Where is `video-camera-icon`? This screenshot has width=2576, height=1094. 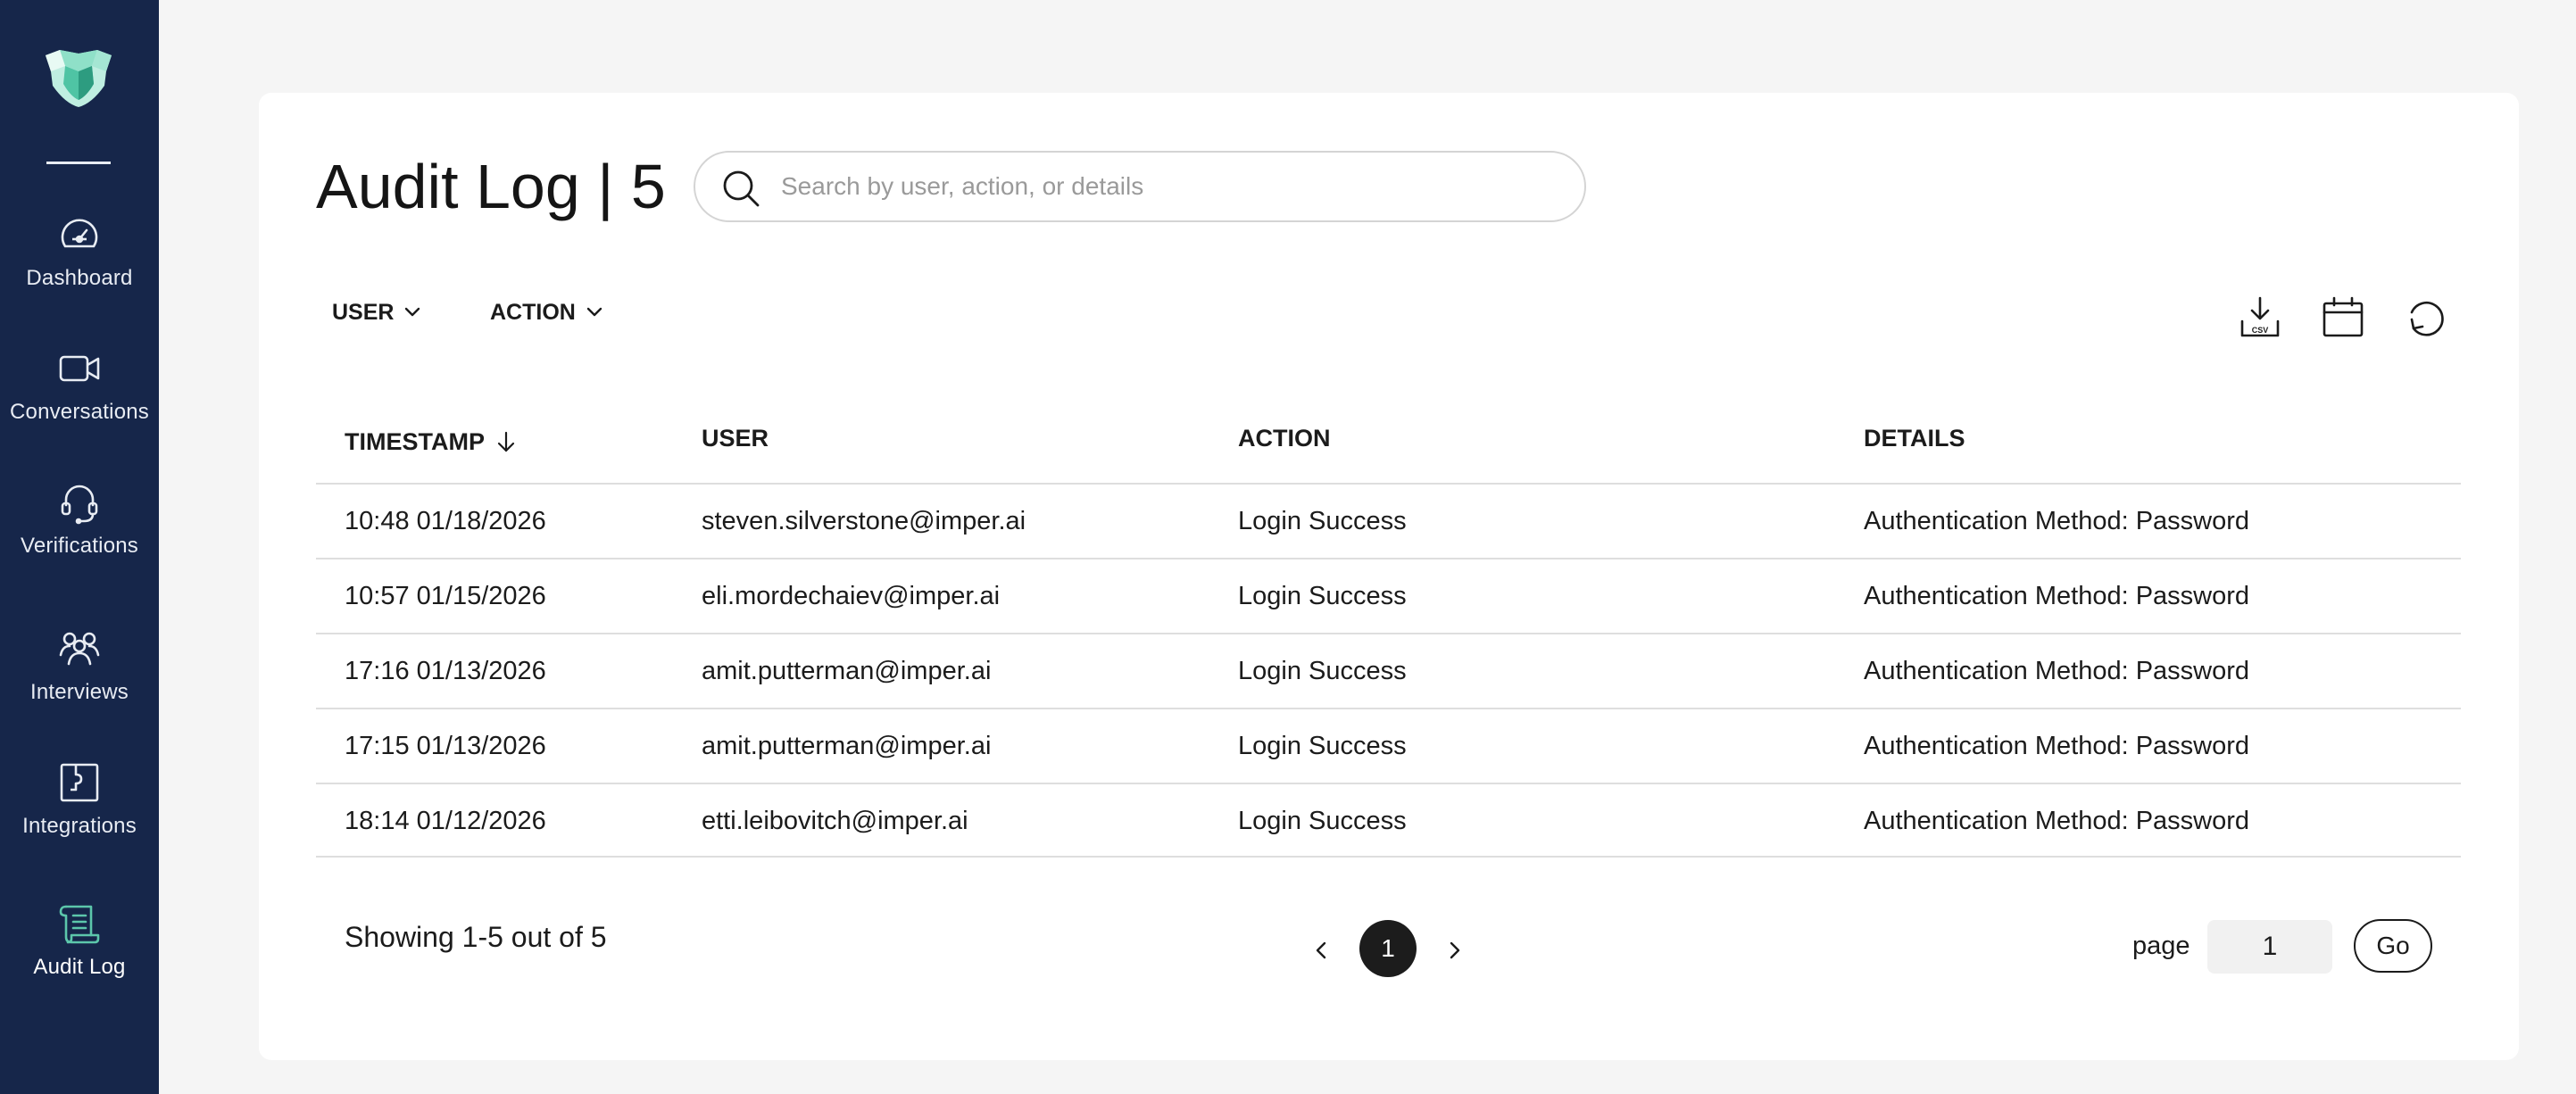 video-camera-icon is located at coordinates (80, 368).